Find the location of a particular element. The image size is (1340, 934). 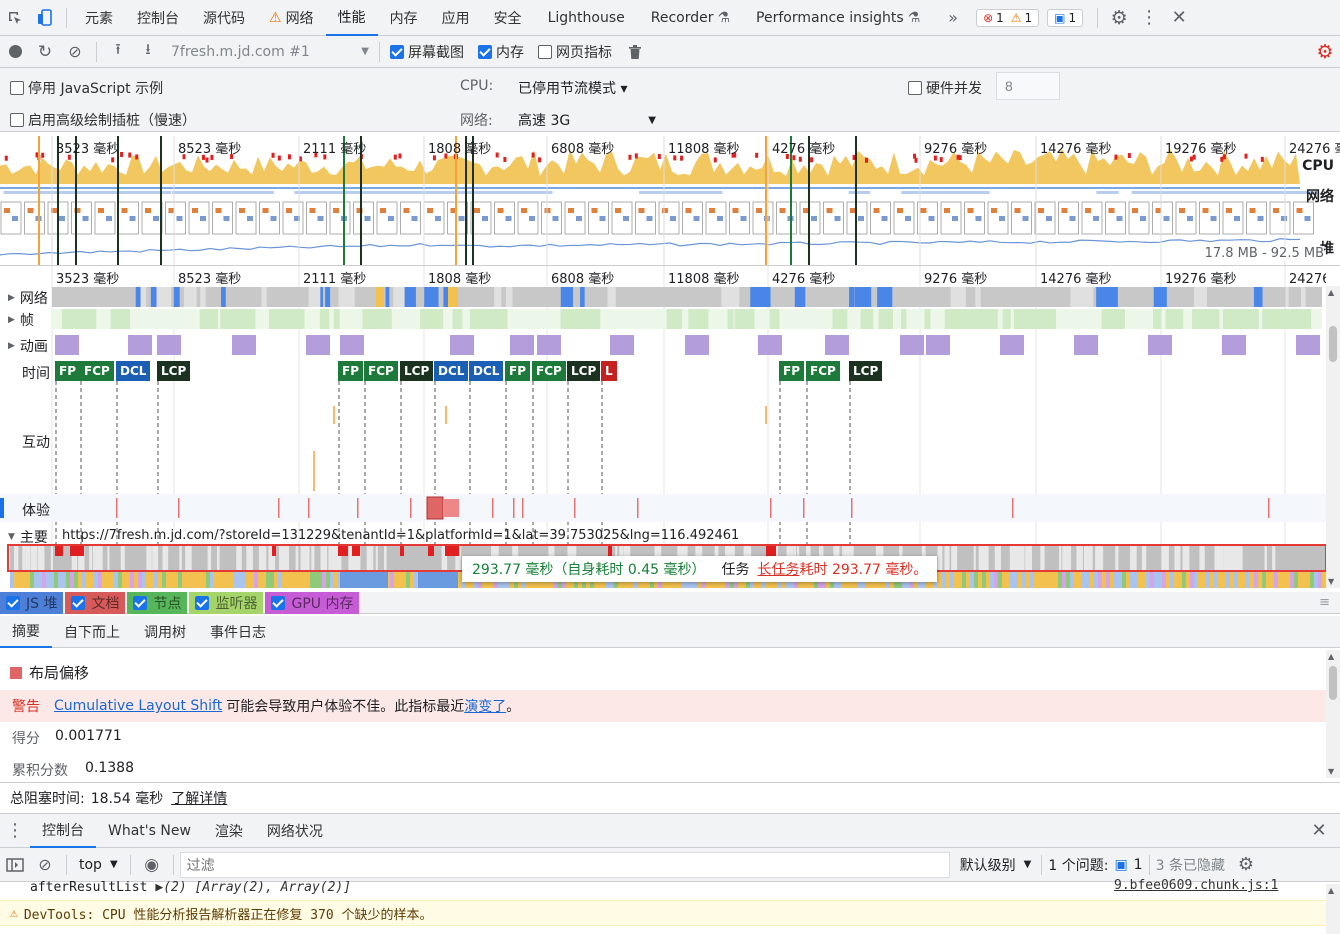

log-source-link: 9.bfee0609.chunk.js:1 is located at coordinates (1196, 885).